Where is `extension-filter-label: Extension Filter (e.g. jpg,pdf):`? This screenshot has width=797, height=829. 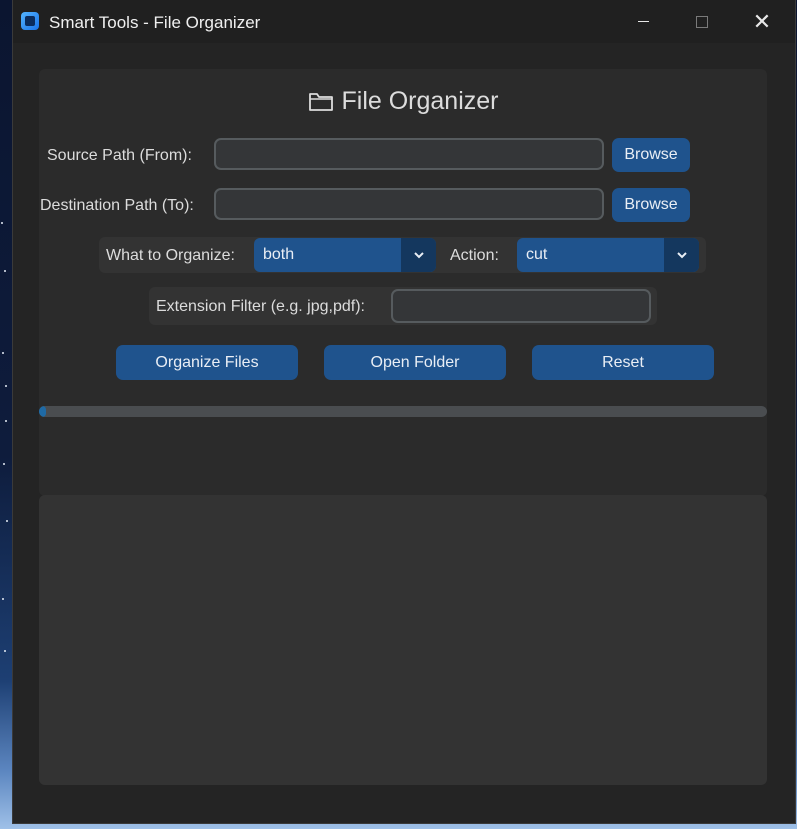 extension-filter-label: Extension Filter (e.g. jpg,pdf): is located at coordinates (260, 306).